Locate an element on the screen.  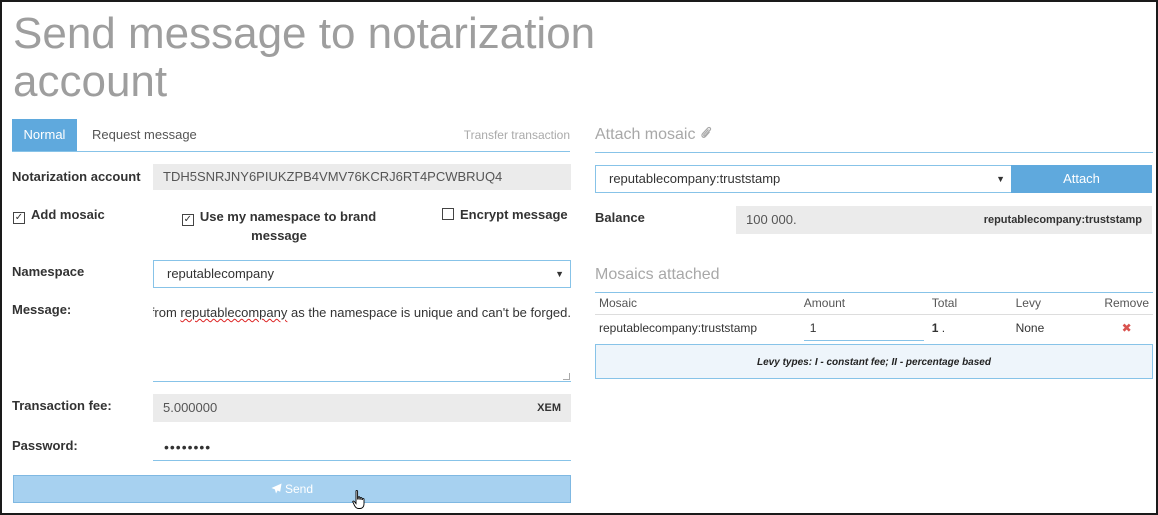
attach-mosaic-title: Attach mosaic is located at coordinates (874, 139).